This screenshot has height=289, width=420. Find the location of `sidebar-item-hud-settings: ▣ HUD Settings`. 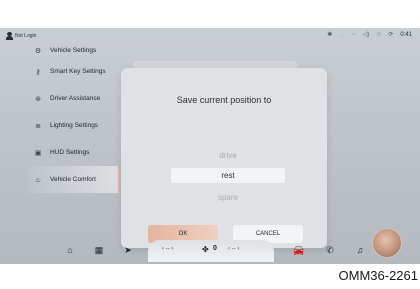

sidebar-item-hud-settings: ▣ HUD Settings is located at coordinates (74, 152).